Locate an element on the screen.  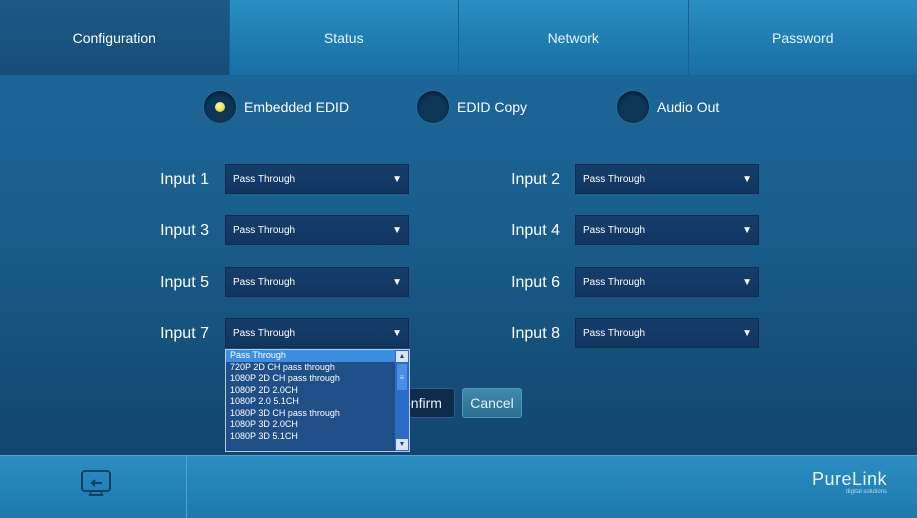
mode-audio-out: Audio Out is located at coordinates (668, 107).